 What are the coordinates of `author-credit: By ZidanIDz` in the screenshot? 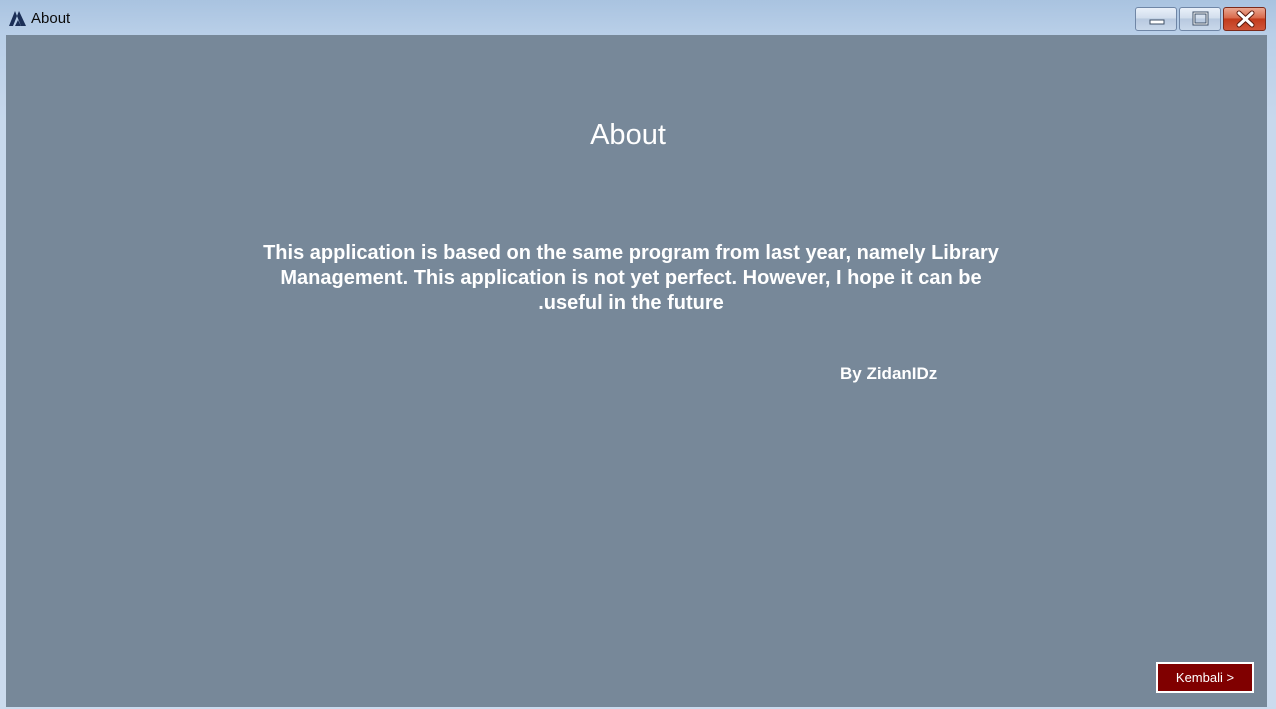 It's located at (889, 373).